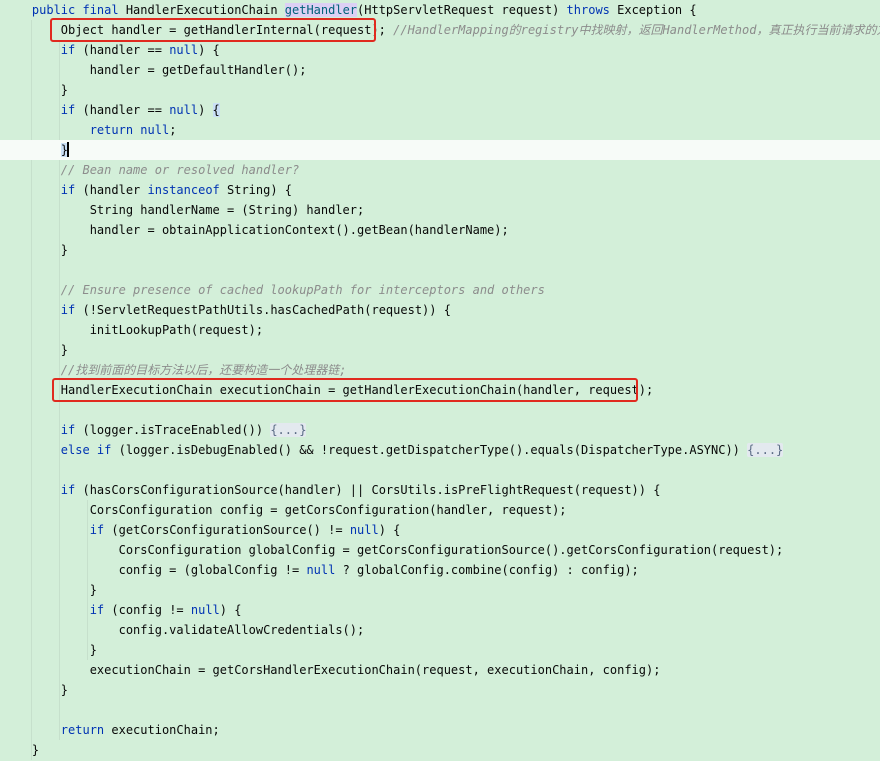 Image resolution: width=880 pixels, height=761 pixels. What do you see at coordinates (155, 70) in the screenshot?
I see `code-token: handler = getDefaultHandler();` at bounding box center [155, 70].